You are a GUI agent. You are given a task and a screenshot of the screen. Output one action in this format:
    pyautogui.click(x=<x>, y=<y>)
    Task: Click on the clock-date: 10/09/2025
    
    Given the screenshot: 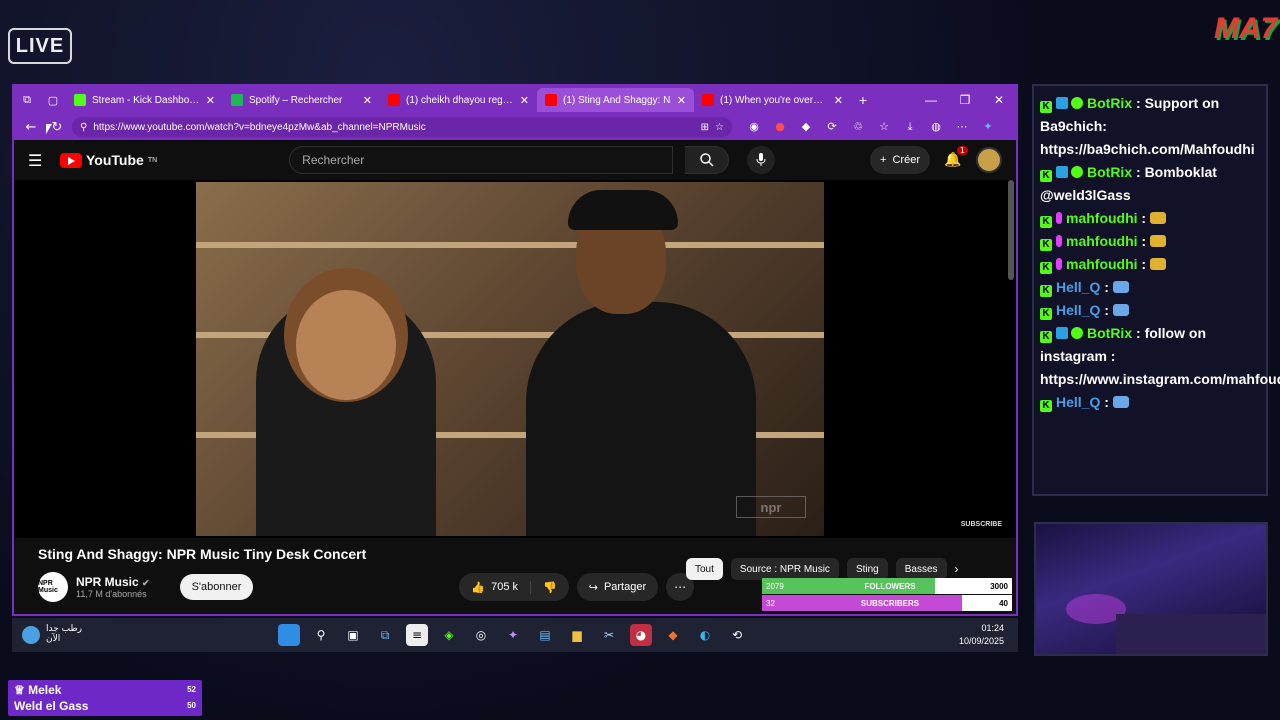 What is the action you would take?
    pyautogui.click(x=981, y=640)
    